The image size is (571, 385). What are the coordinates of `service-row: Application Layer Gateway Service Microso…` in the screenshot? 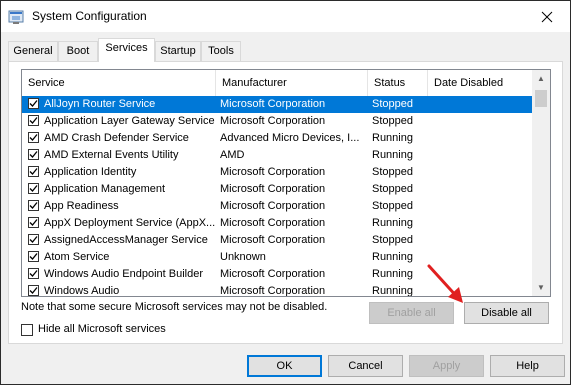 It's located at (277, 121).